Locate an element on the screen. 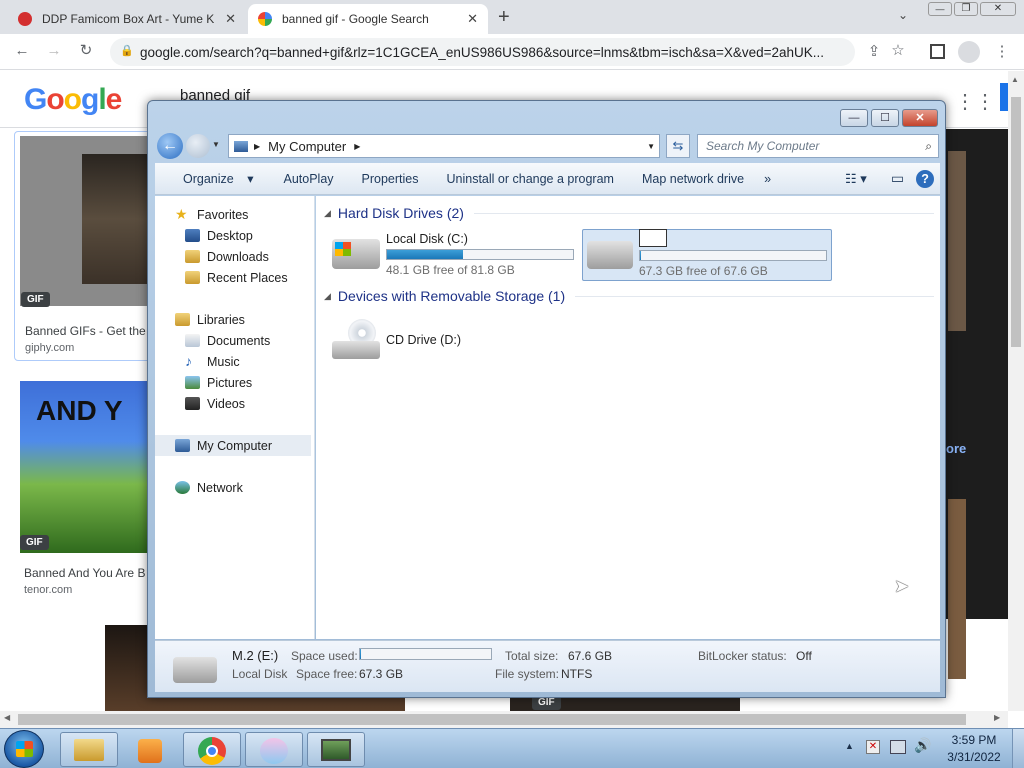  drive-usage-fill is located at coordinates (640, 255).